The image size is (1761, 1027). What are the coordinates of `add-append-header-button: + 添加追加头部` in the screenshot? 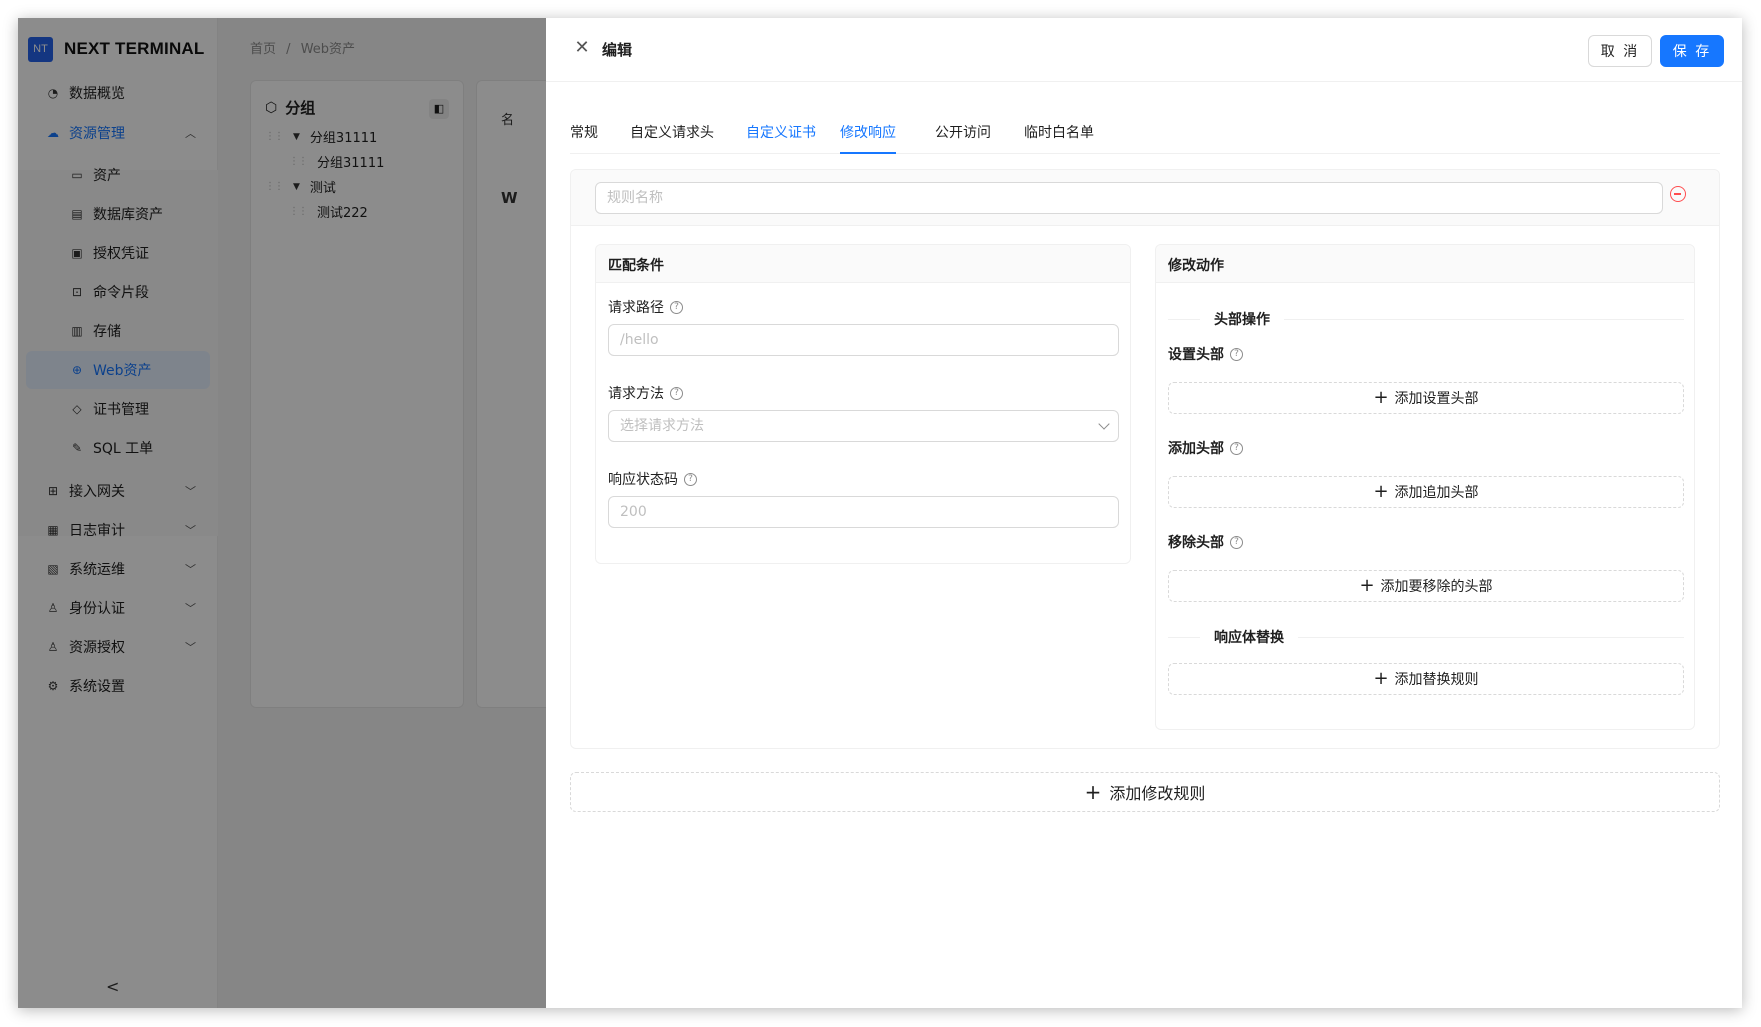 It's located at (1426, 492).